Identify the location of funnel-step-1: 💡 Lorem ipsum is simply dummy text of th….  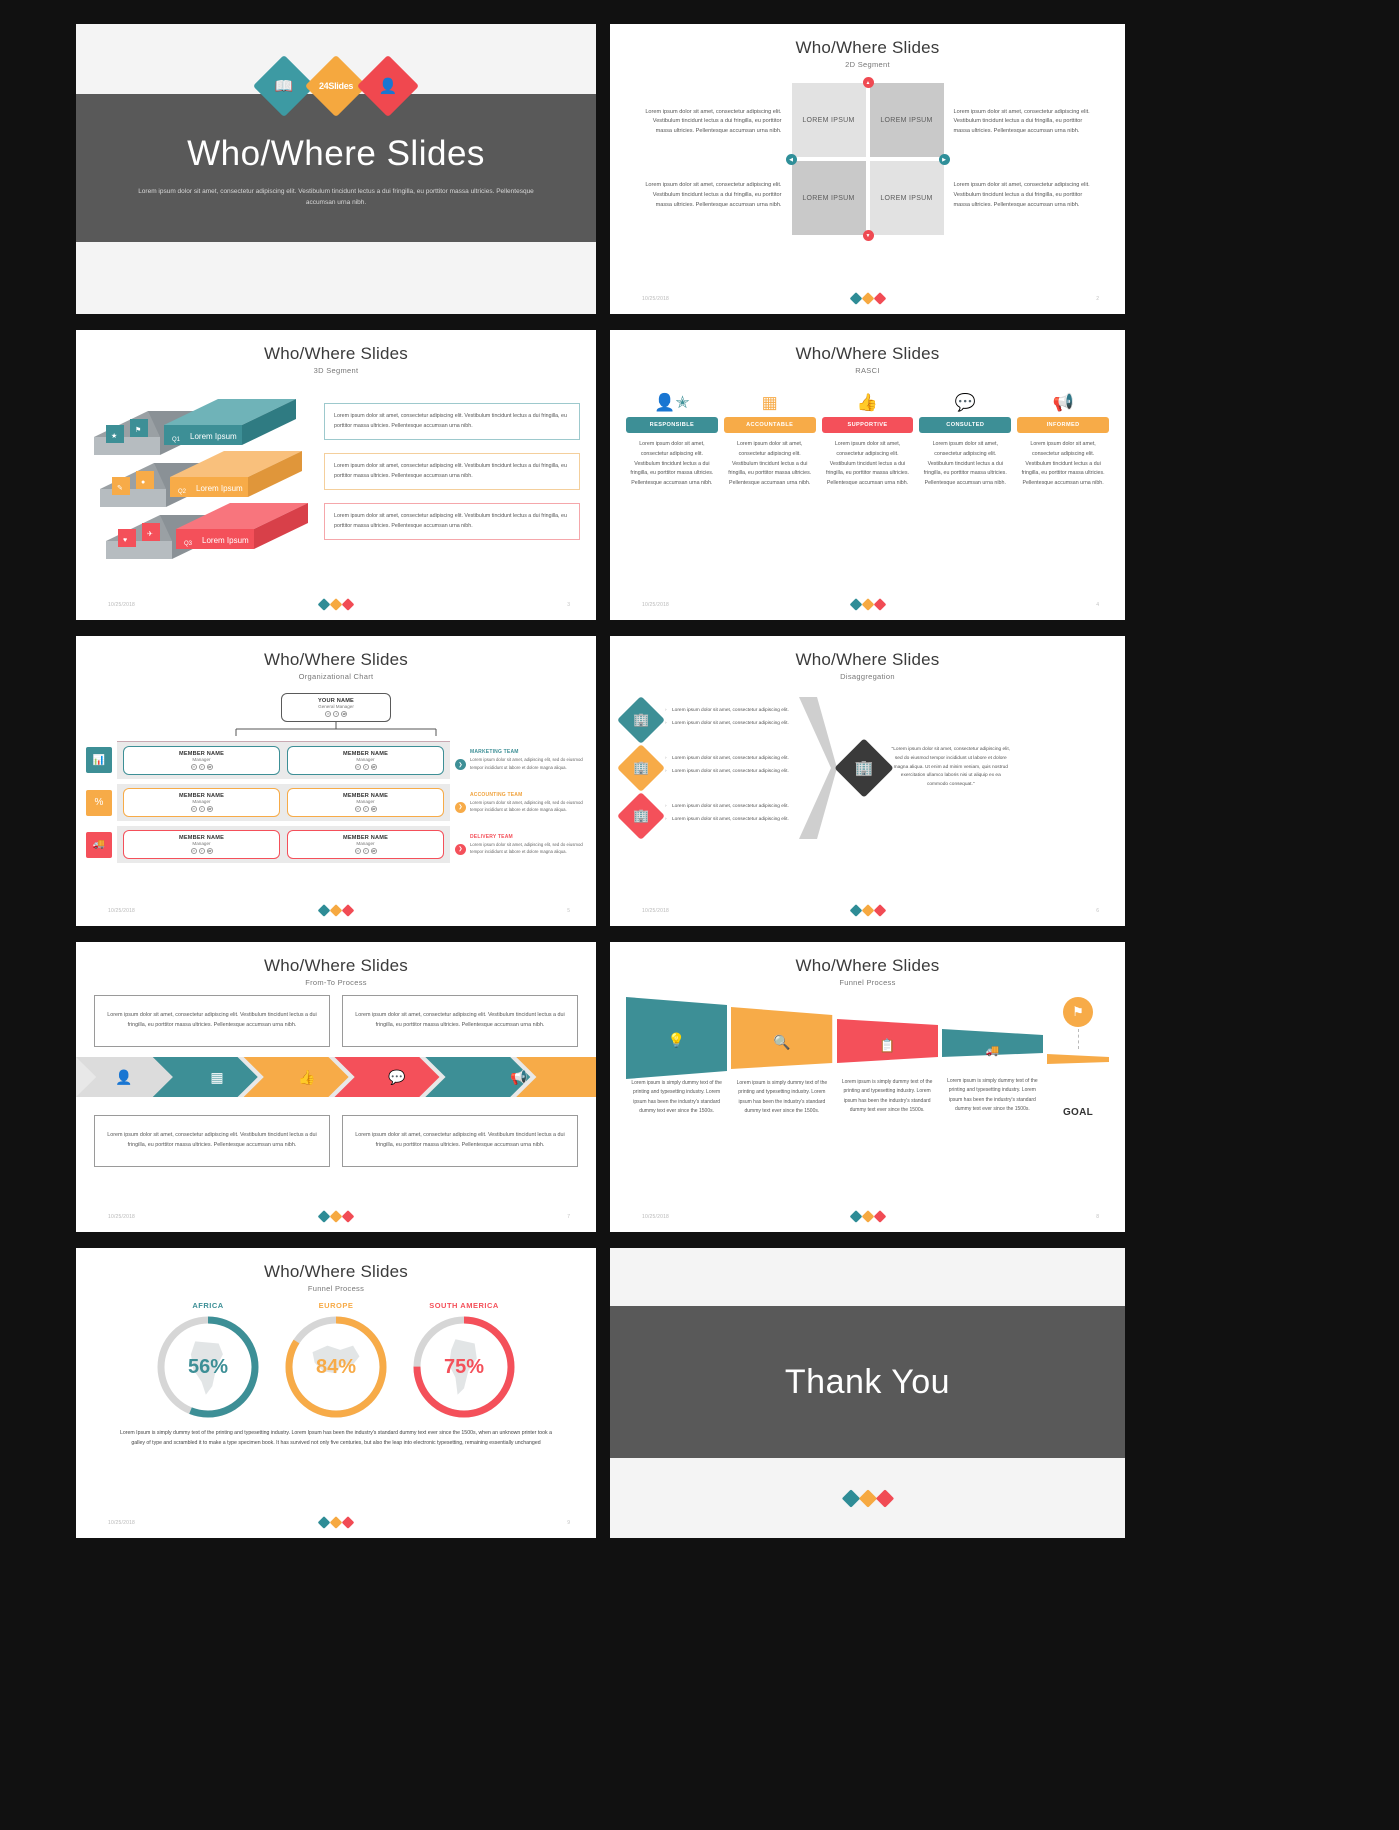
(677, 1056).